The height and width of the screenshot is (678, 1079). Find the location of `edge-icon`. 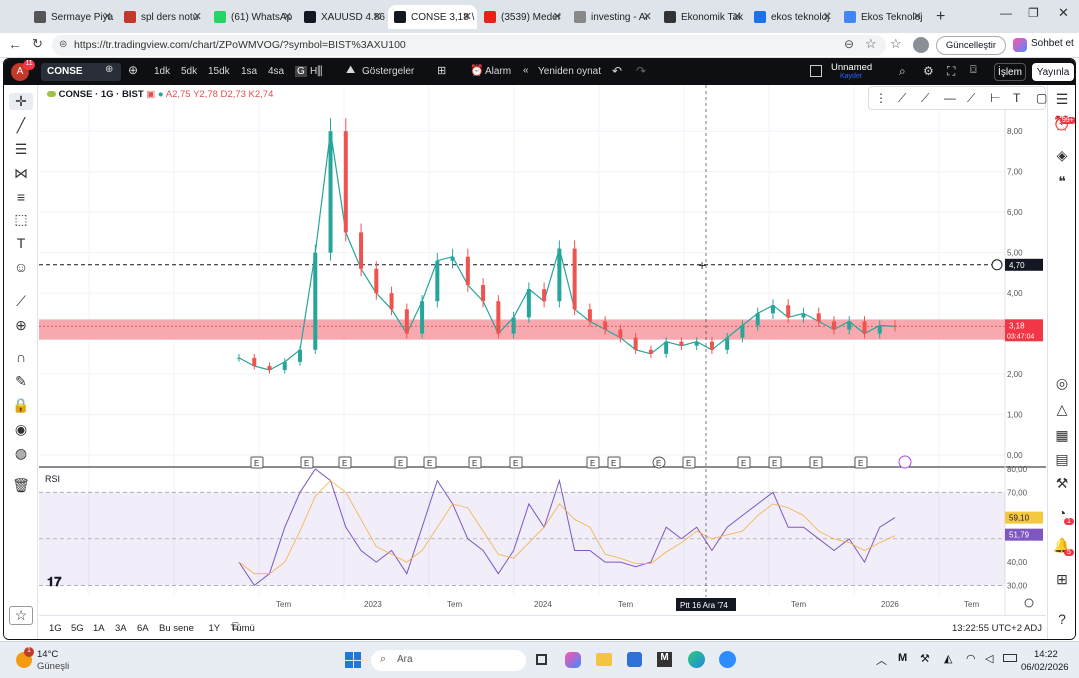

edge-icon is located at coordinates (696, 659).